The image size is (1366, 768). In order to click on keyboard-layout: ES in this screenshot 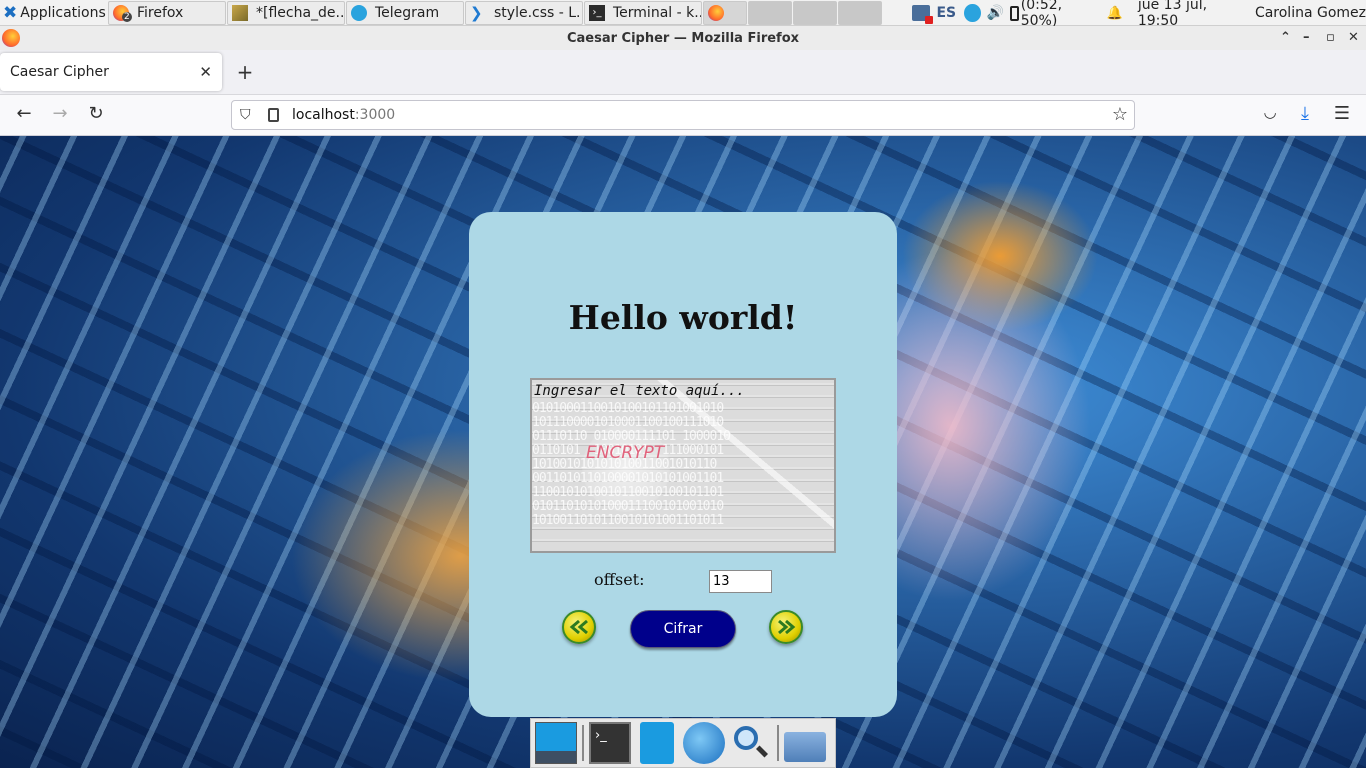, I will do `click(946, 13)`.